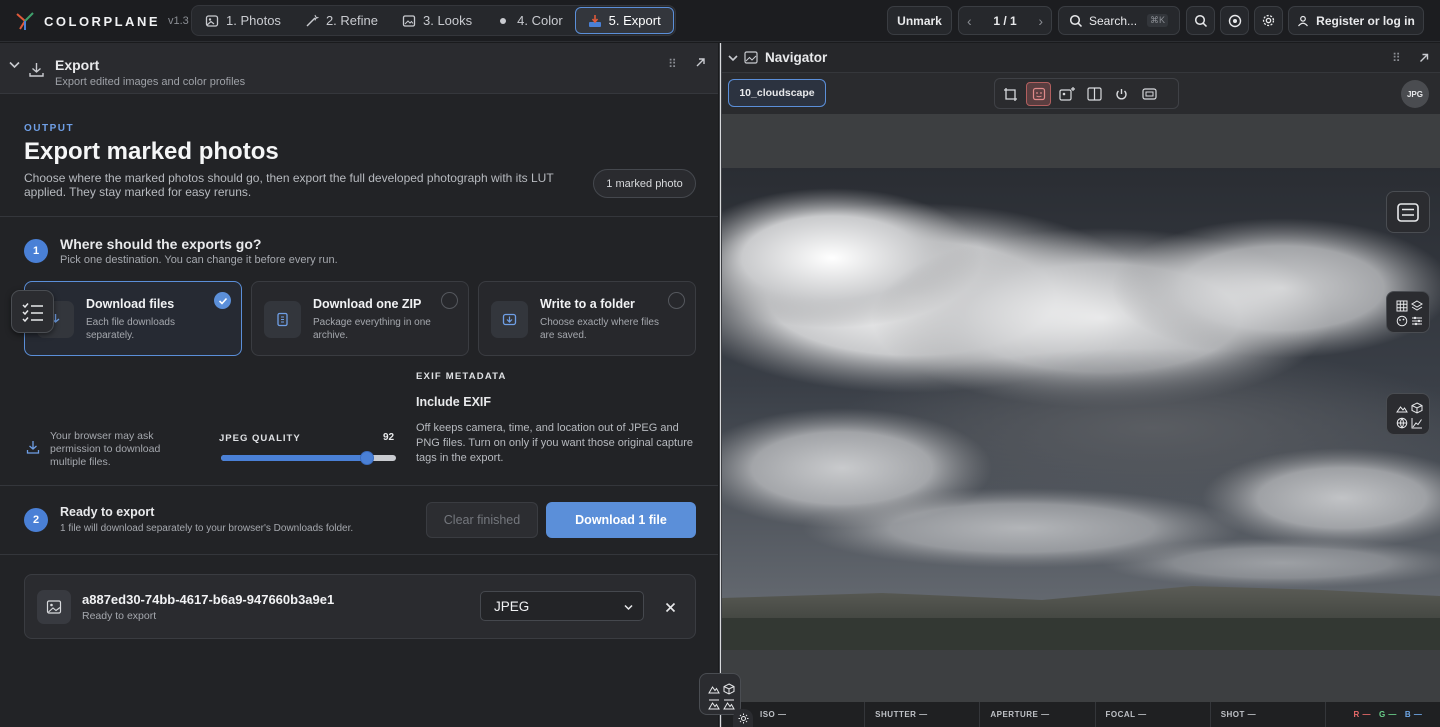 Image resolution: width=1440 pixels, height=727 pixels. Describe the element at coordinates (294, 458) in the screenshot. I see `slider-fill` at that location.